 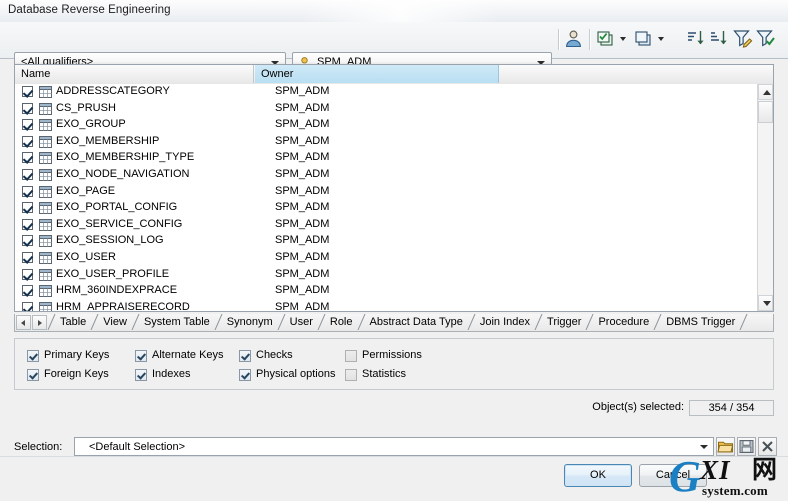 What do you see at coordinates (296, 374) in the screenshot?
I see `option-label: Physical options` at bounding box center [296, 374].